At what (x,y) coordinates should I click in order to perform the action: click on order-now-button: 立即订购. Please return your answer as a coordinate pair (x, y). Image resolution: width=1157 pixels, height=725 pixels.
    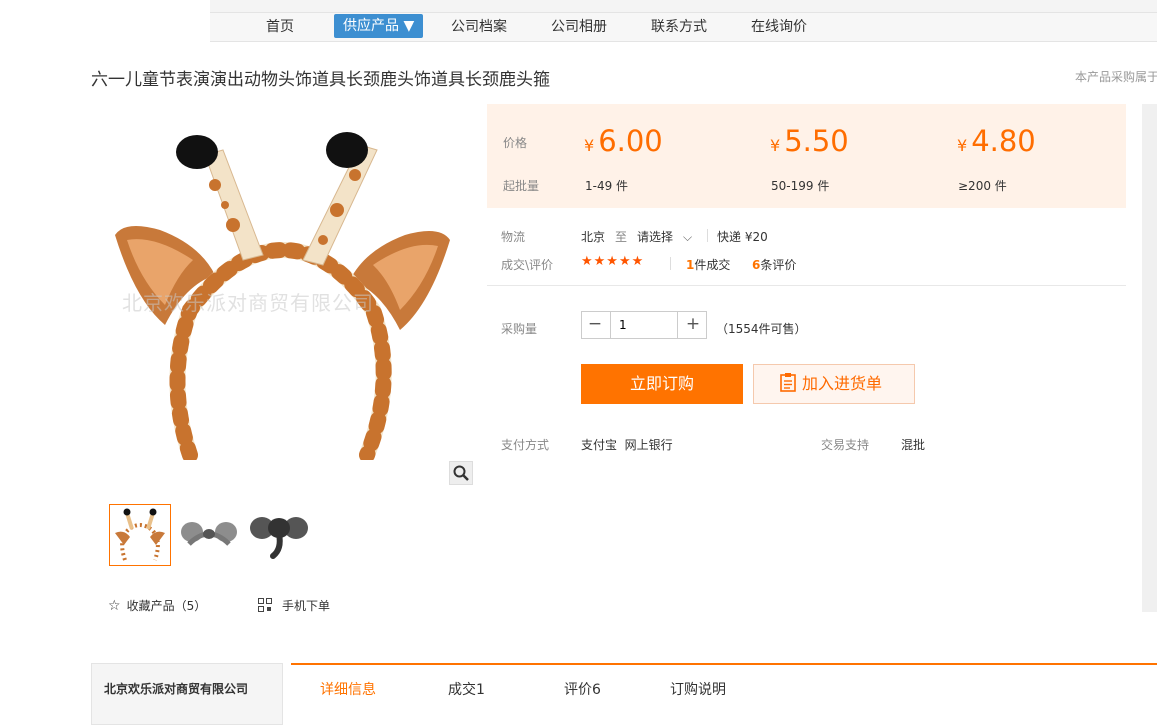
    Looking at the image, I should click on (662, 384).